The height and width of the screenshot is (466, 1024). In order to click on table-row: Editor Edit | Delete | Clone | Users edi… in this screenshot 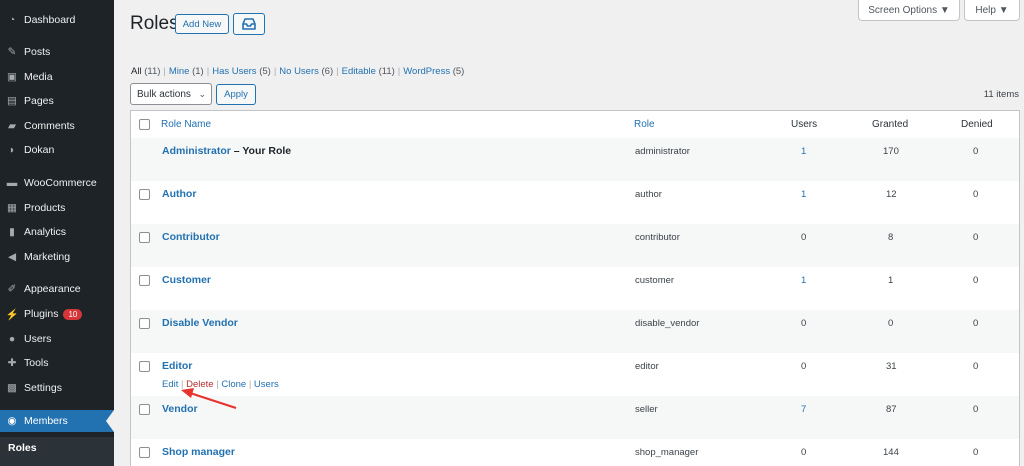, I will do `click(575, 374)`.